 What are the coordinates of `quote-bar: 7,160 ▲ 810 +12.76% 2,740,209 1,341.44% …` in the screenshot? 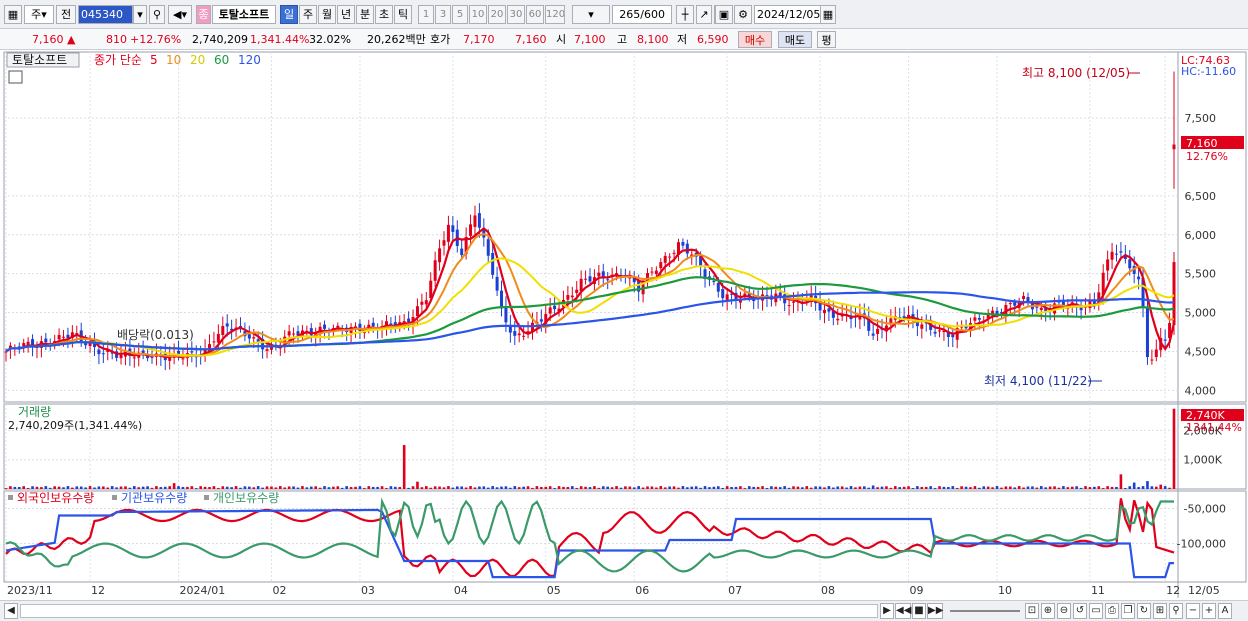 It's located at (624, 39).